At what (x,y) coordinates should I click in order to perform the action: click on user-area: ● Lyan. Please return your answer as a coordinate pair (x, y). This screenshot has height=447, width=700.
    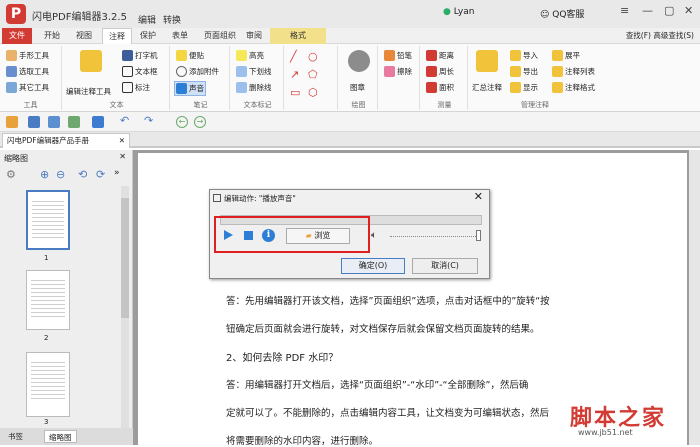
    Looking at the image, I should click on (458, 12).